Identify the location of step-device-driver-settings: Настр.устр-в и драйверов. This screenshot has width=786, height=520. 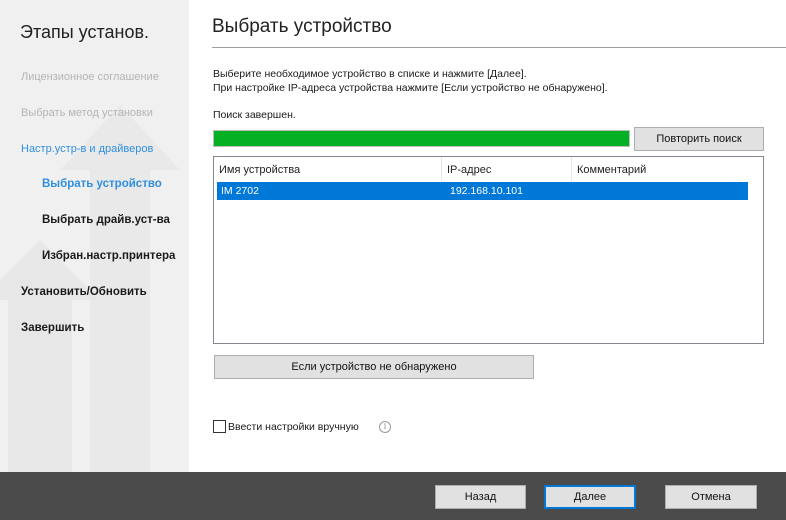
(87, 149).